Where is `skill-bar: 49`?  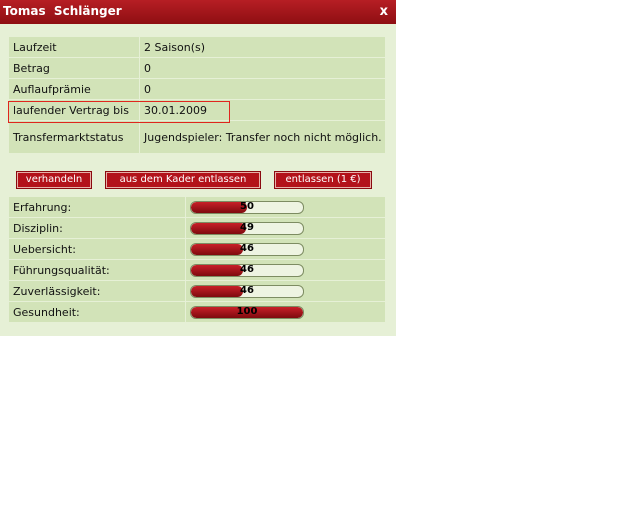 skill-bar: 49 is located at coordinates (247, 228).